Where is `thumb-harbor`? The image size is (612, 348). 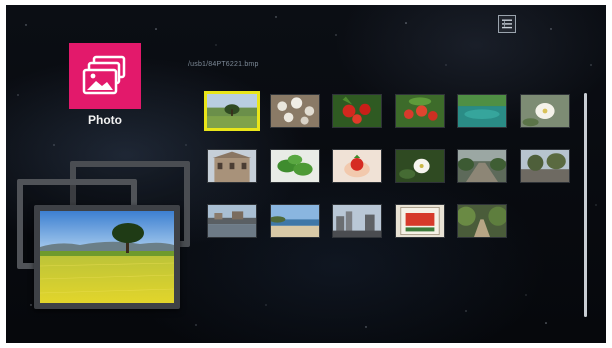
thumb-harbor is located at coordinates (232, 221).